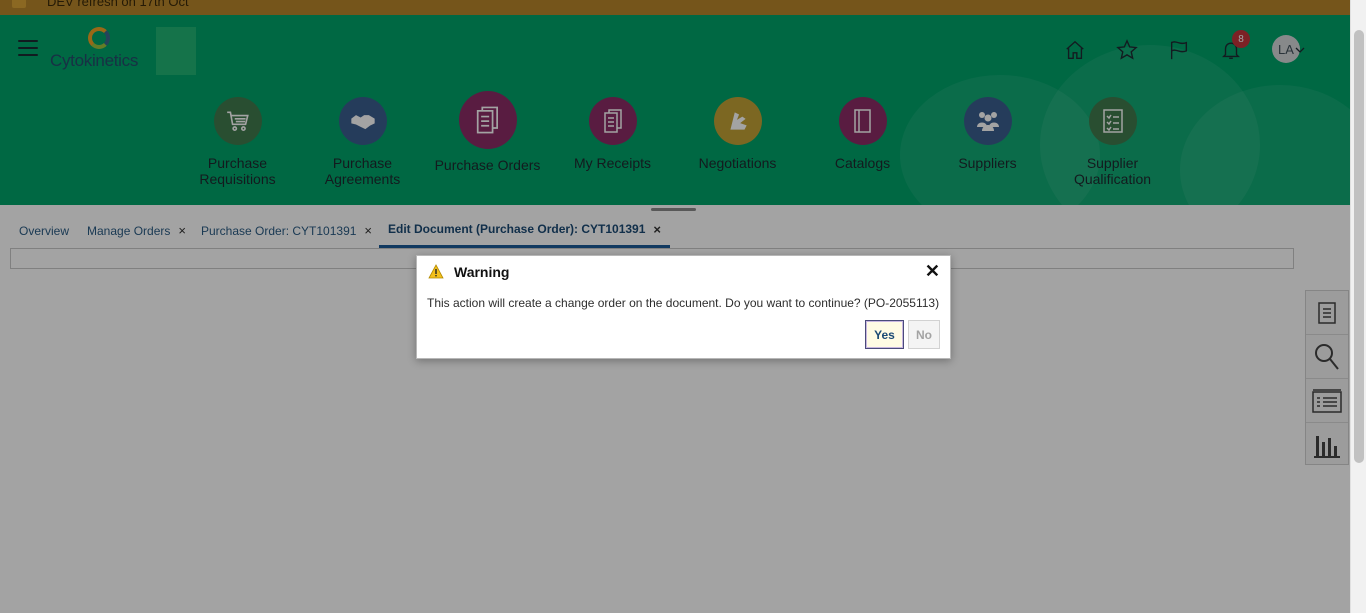 The image size is (1366, 613). I want to click on scrollbar-thumb, so click(1359, 246).